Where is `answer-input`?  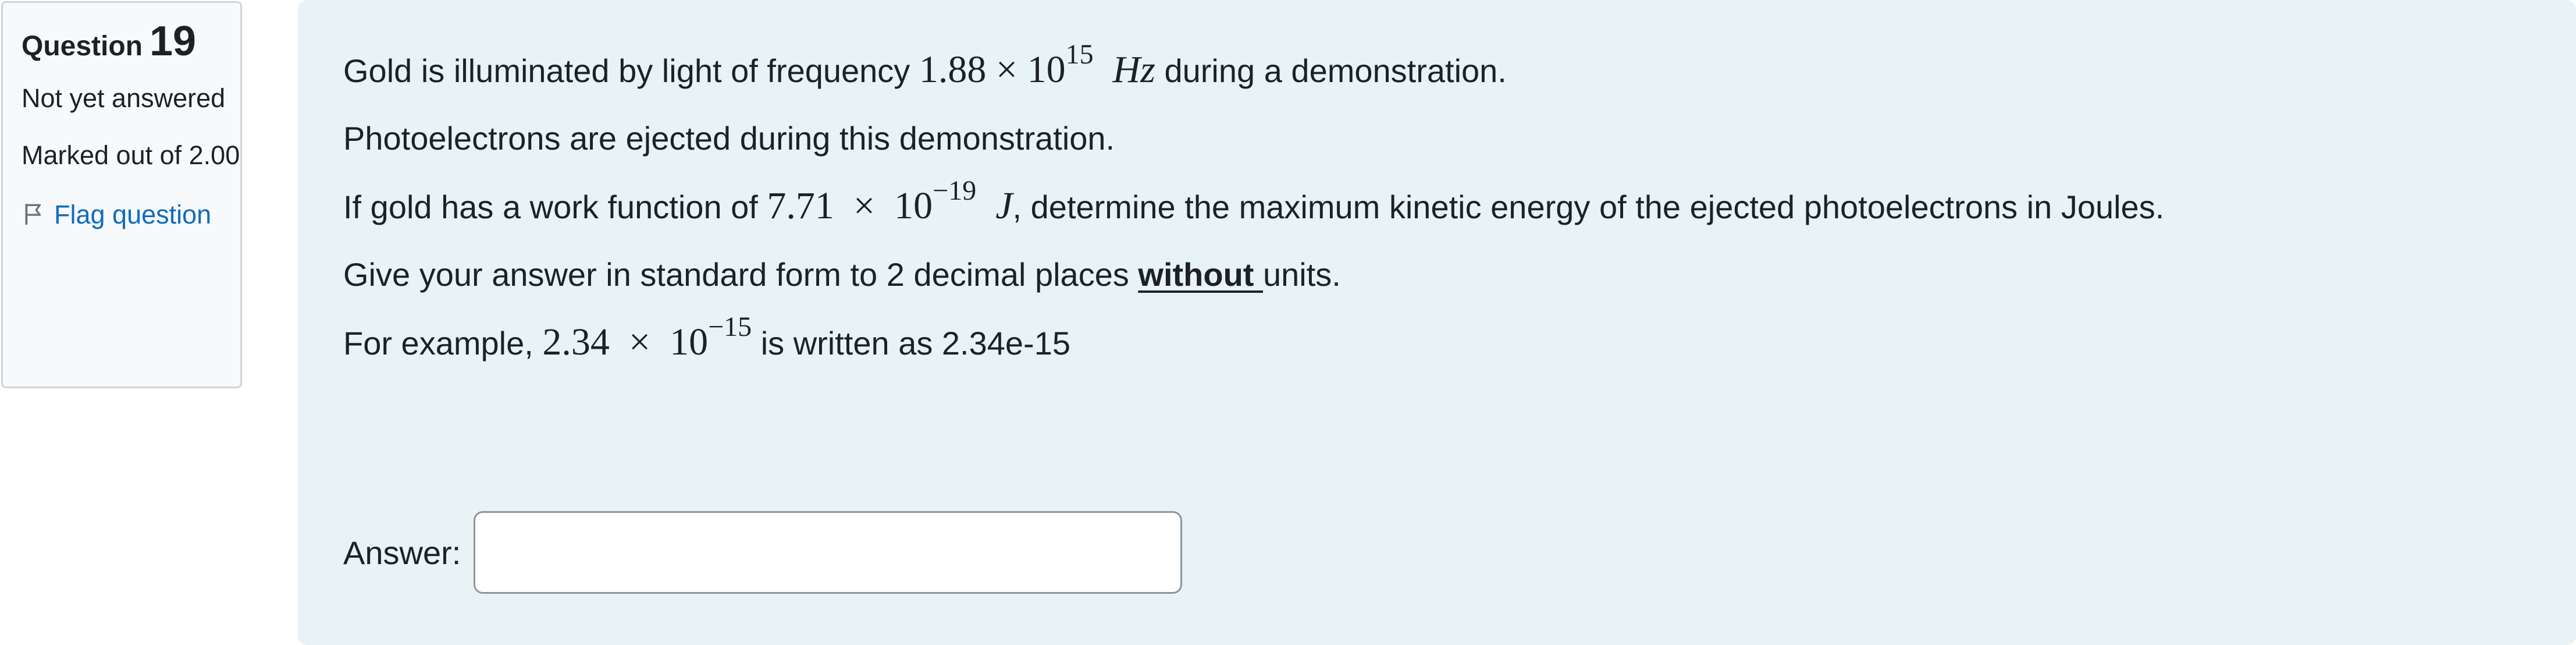 answer-input is located at coordinates (829, 552).